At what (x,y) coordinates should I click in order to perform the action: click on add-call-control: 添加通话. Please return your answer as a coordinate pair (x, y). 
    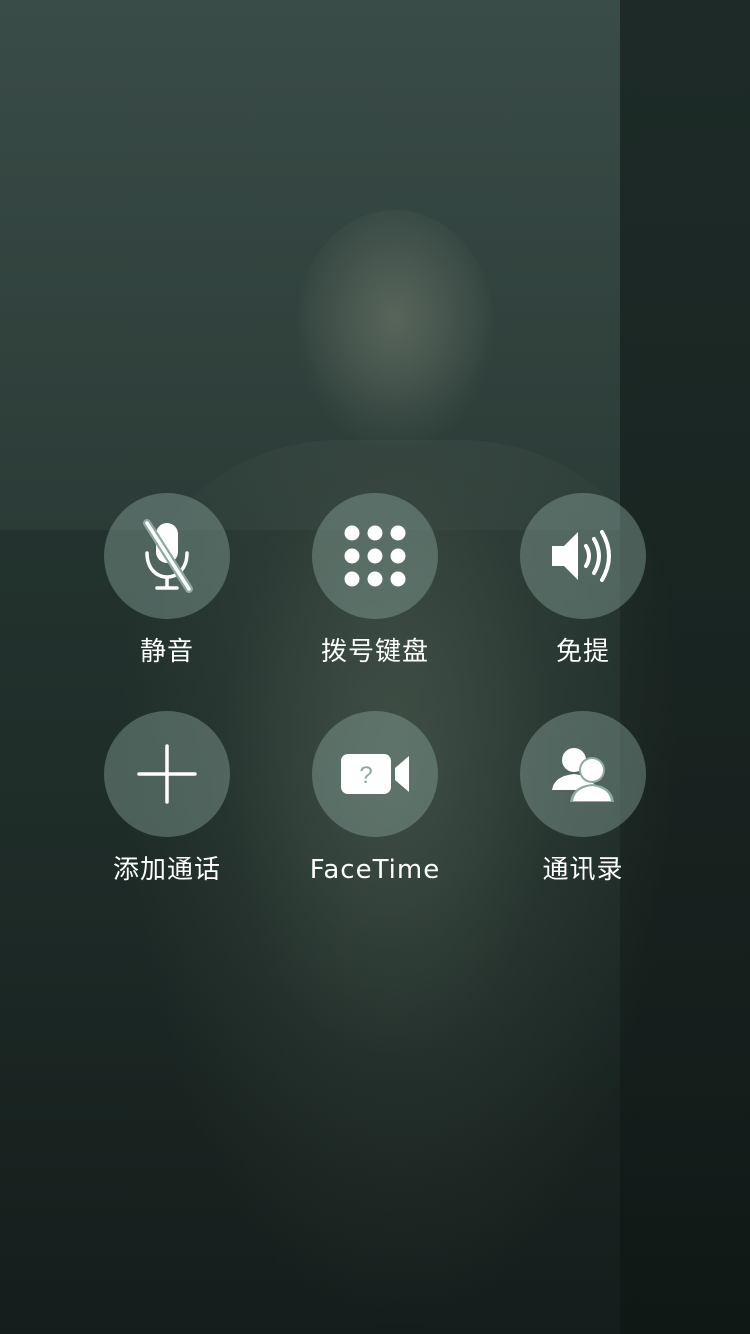
    Looking at the image, I should click on (167, 799).